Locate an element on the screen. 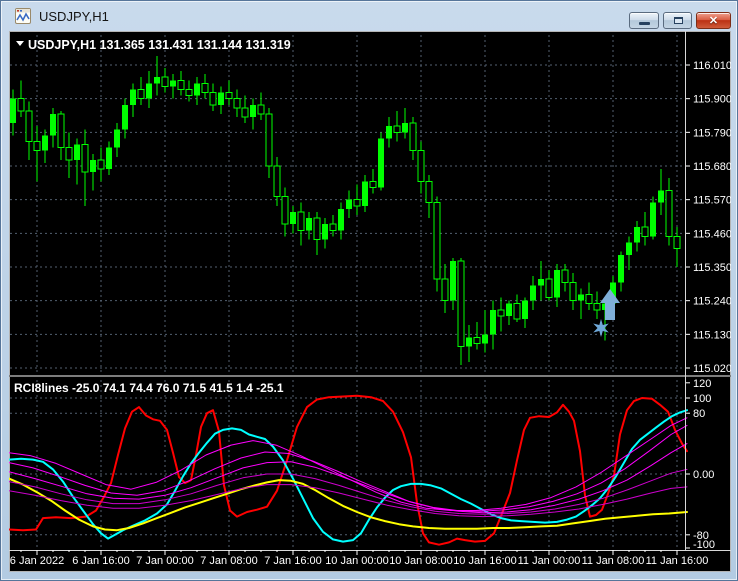  time-axis-label: 11 Jan 16:00 is located at coordinates (677, 561).